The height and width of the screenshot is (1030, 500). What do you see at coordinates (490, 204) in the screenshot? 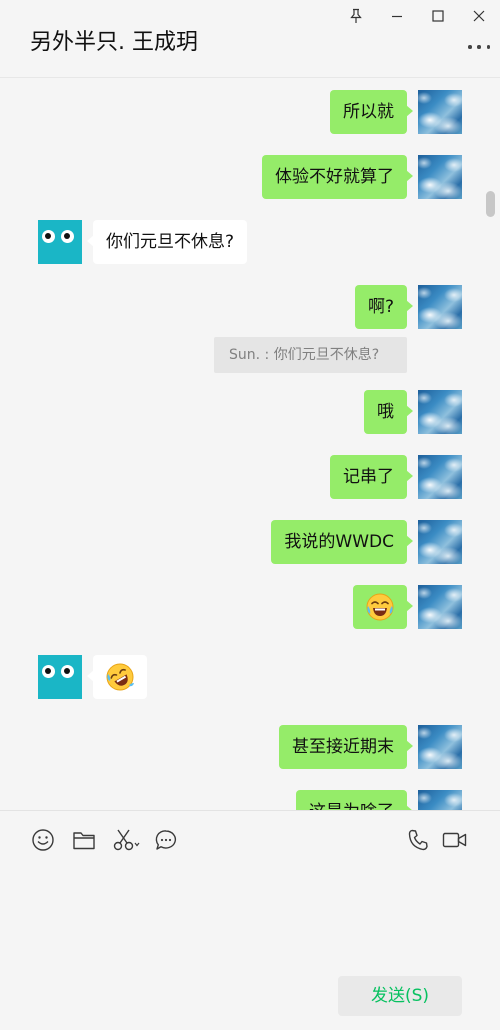
I see `scrollbar-thumb` at bounding box center [490, 204].